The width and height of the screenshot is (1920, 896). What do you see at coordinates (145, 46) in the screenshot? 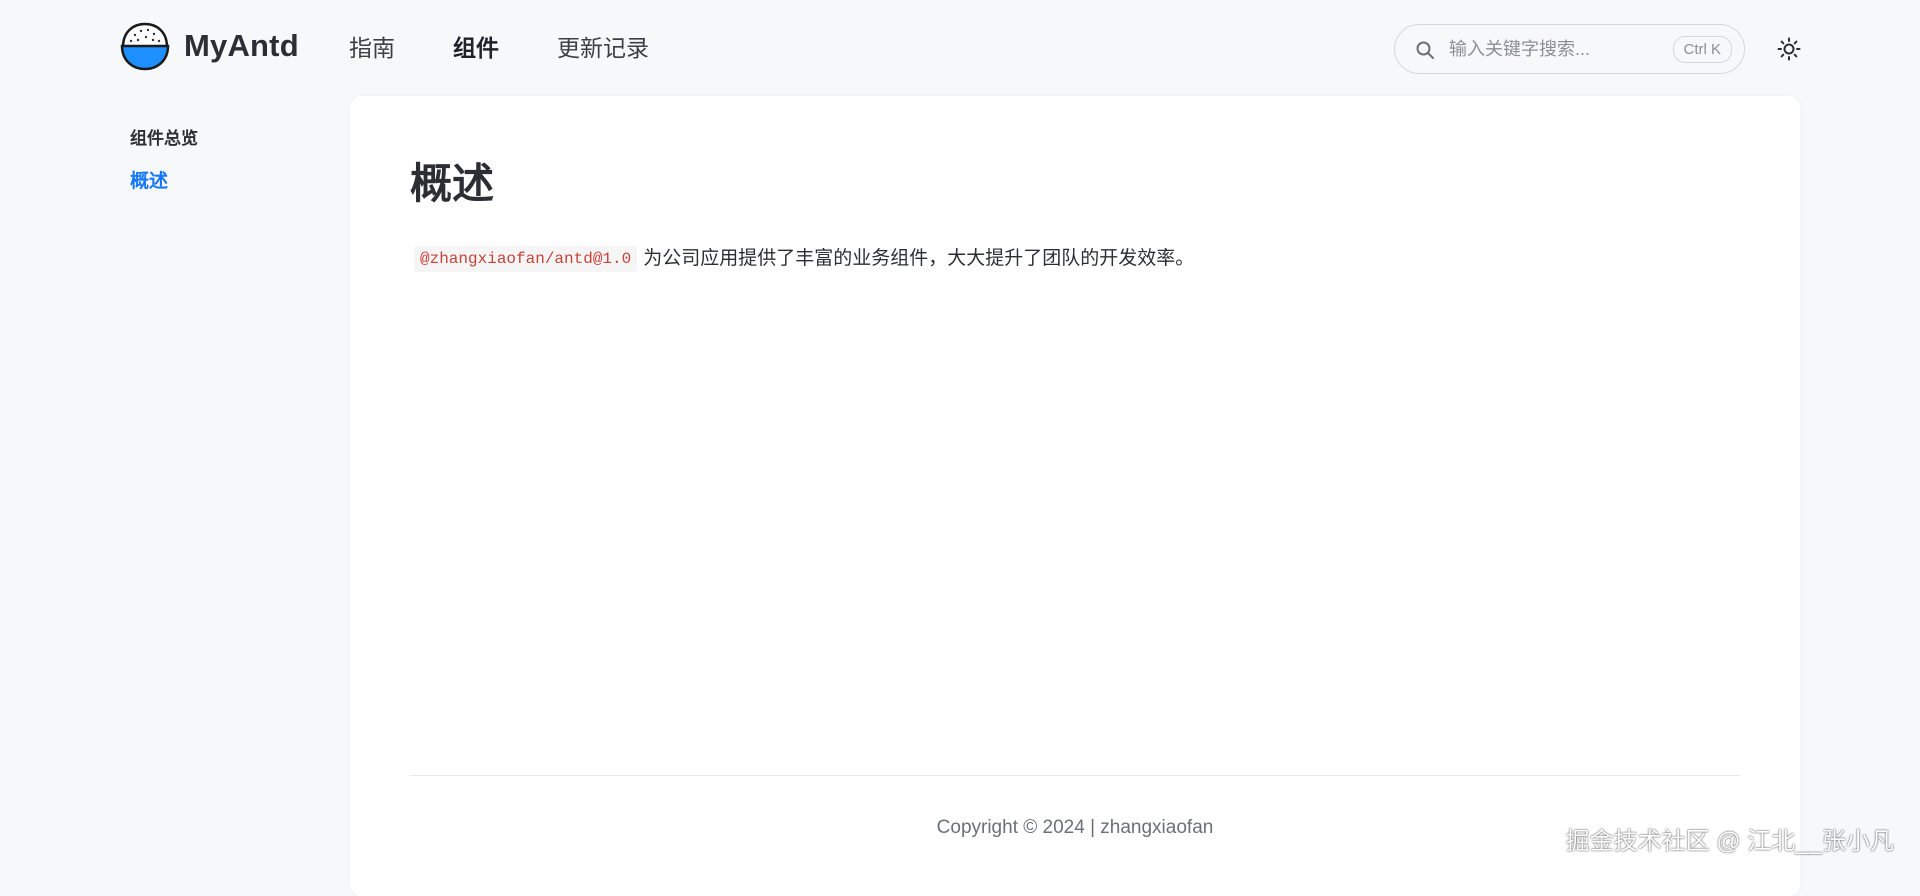
I see `rice-bowl-icon` at bounding box center [145, 46].